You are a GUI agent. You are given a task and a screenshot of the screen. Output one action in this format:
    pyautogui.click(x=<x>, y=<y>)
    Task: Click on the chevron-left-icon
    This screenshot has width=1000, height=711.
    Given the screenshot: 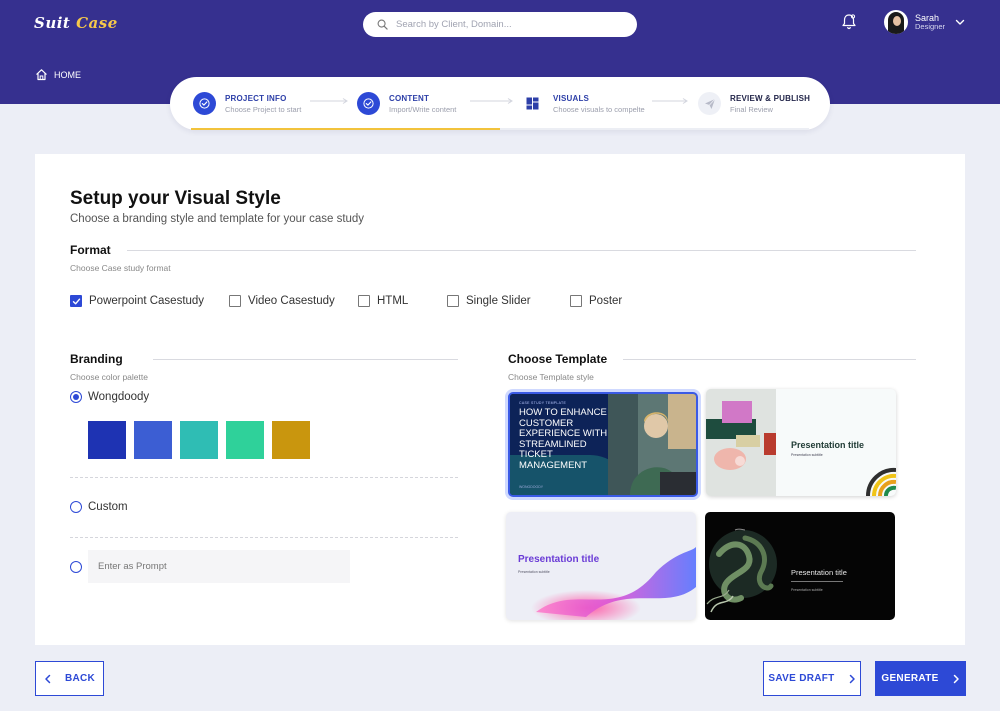 What is the action you would take?
    pyautogui.click(x=48, y=678)
    